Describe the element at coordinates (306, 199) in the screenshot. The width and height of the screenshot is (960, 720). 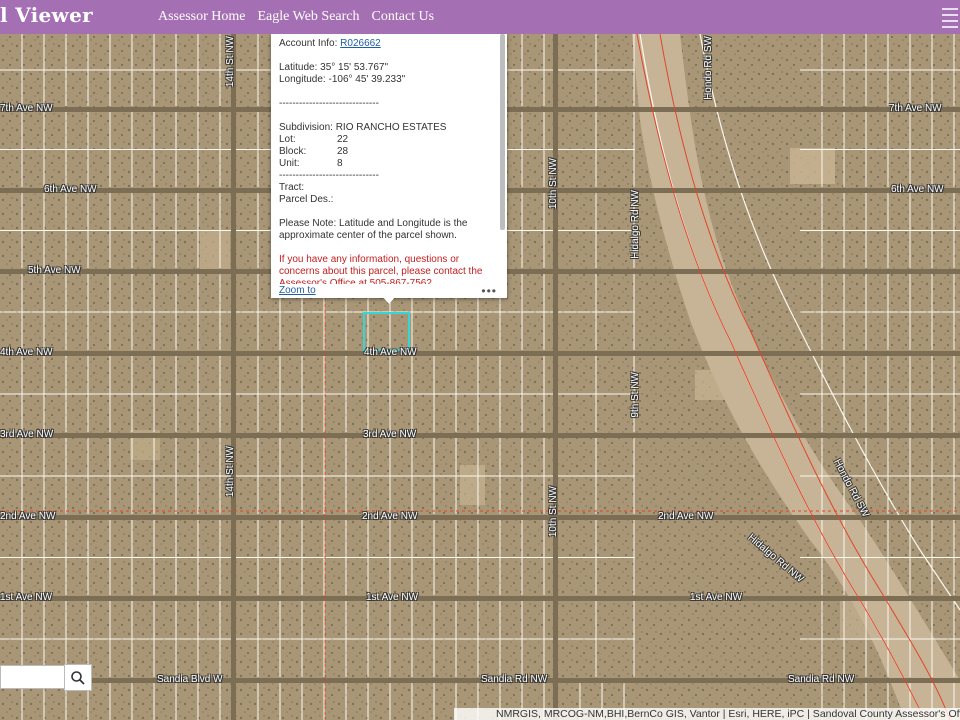
I see `parcel-des-label: Parcel Des.:` at that location.